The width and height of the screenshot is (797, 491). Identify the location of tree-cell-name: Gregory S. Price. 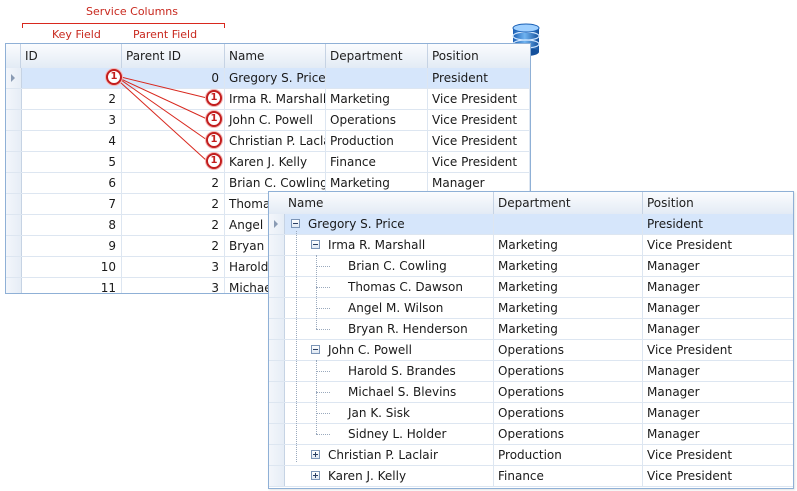
(399, 224).